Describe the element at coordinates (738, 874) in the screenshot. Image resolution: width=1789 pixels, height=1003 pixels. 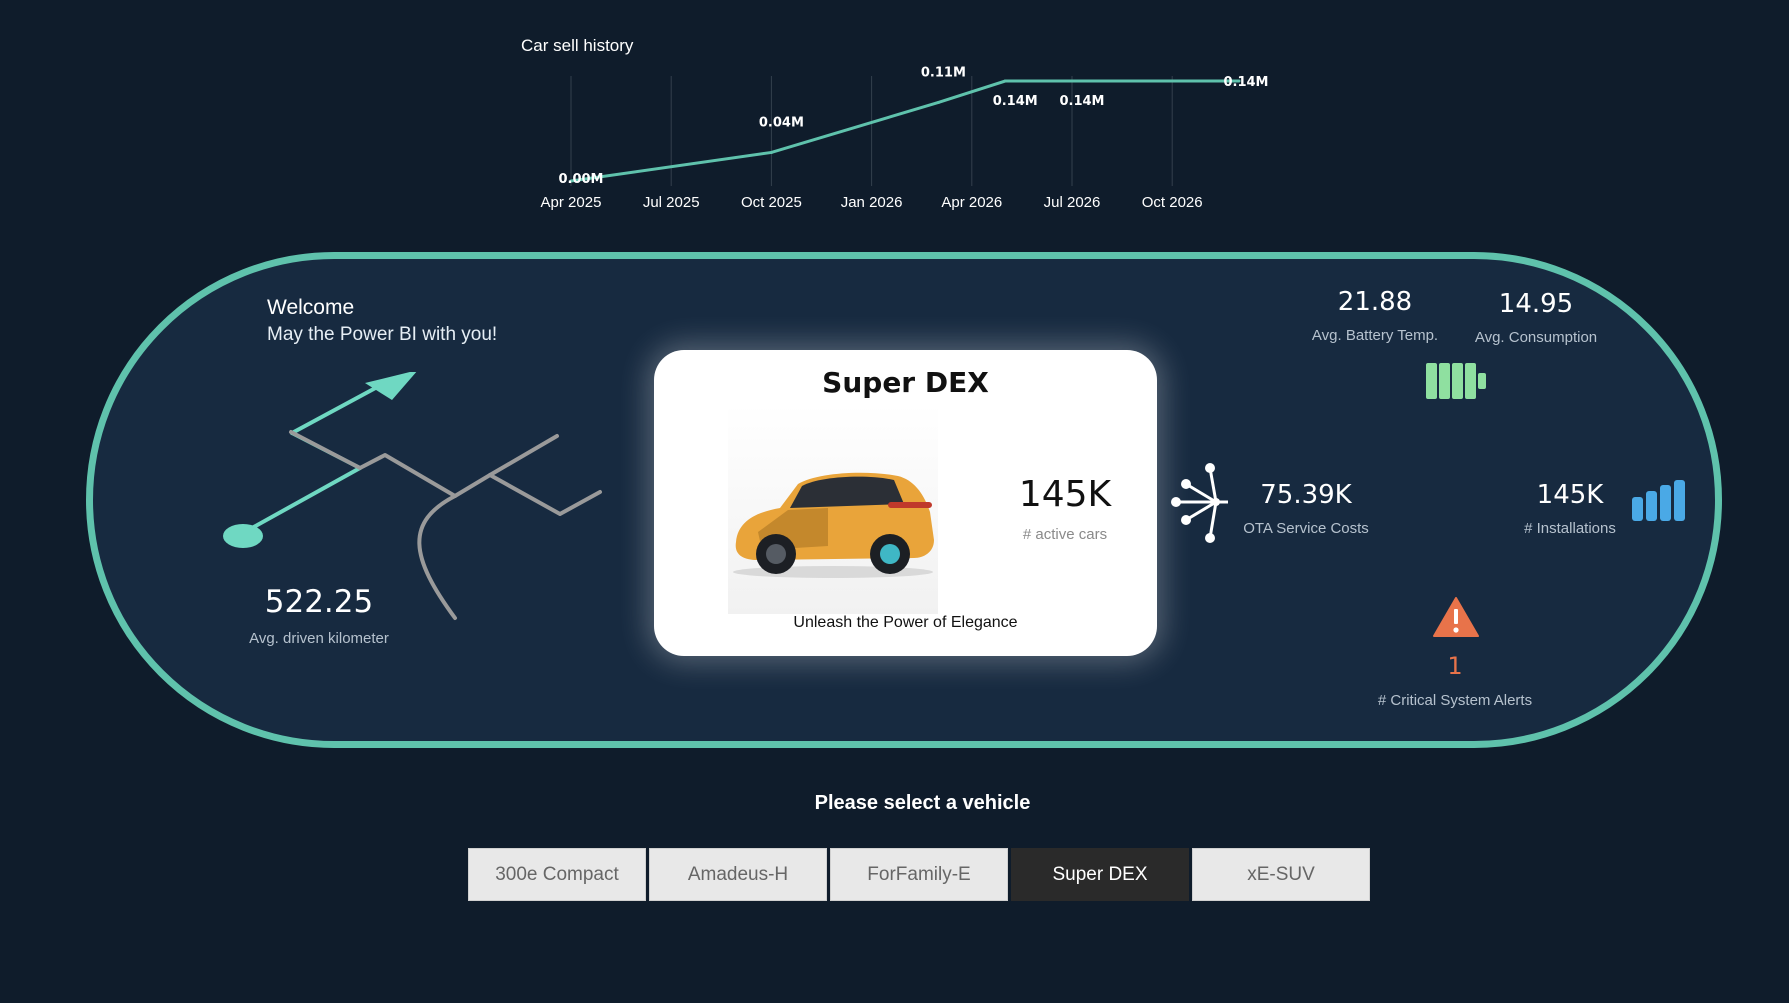
I see `vehicle-option-amadeus-h: Amadeus-H` at that location.